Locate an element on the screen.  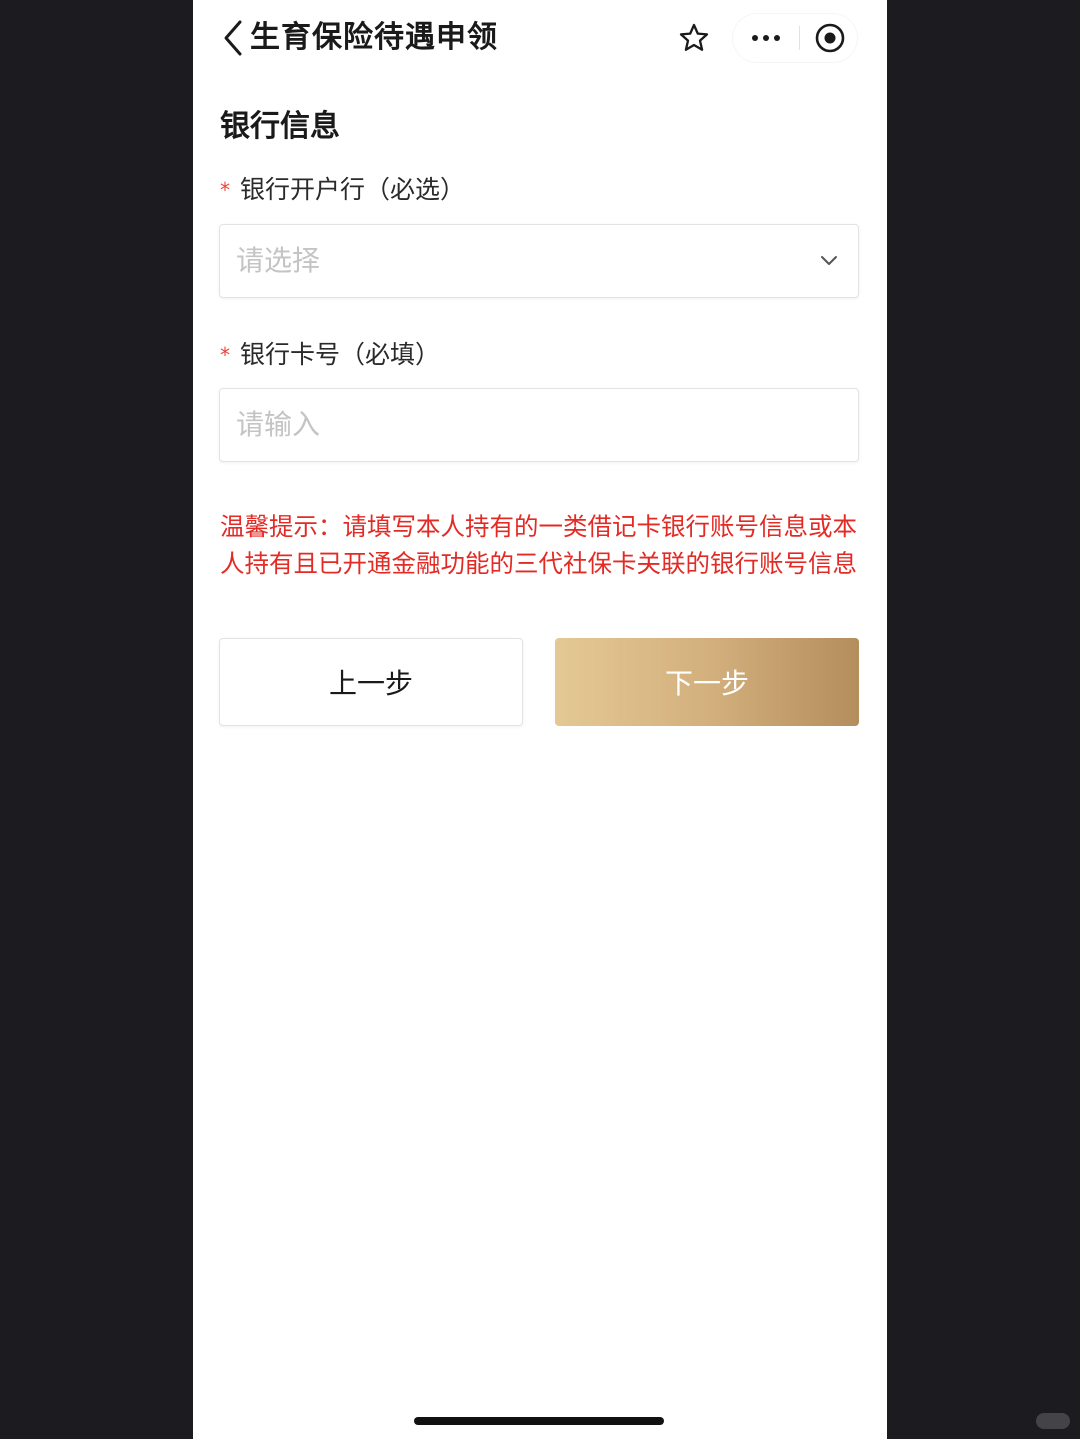
page-title: 生育保险待遇申领 is located at coordinates (374, 37).